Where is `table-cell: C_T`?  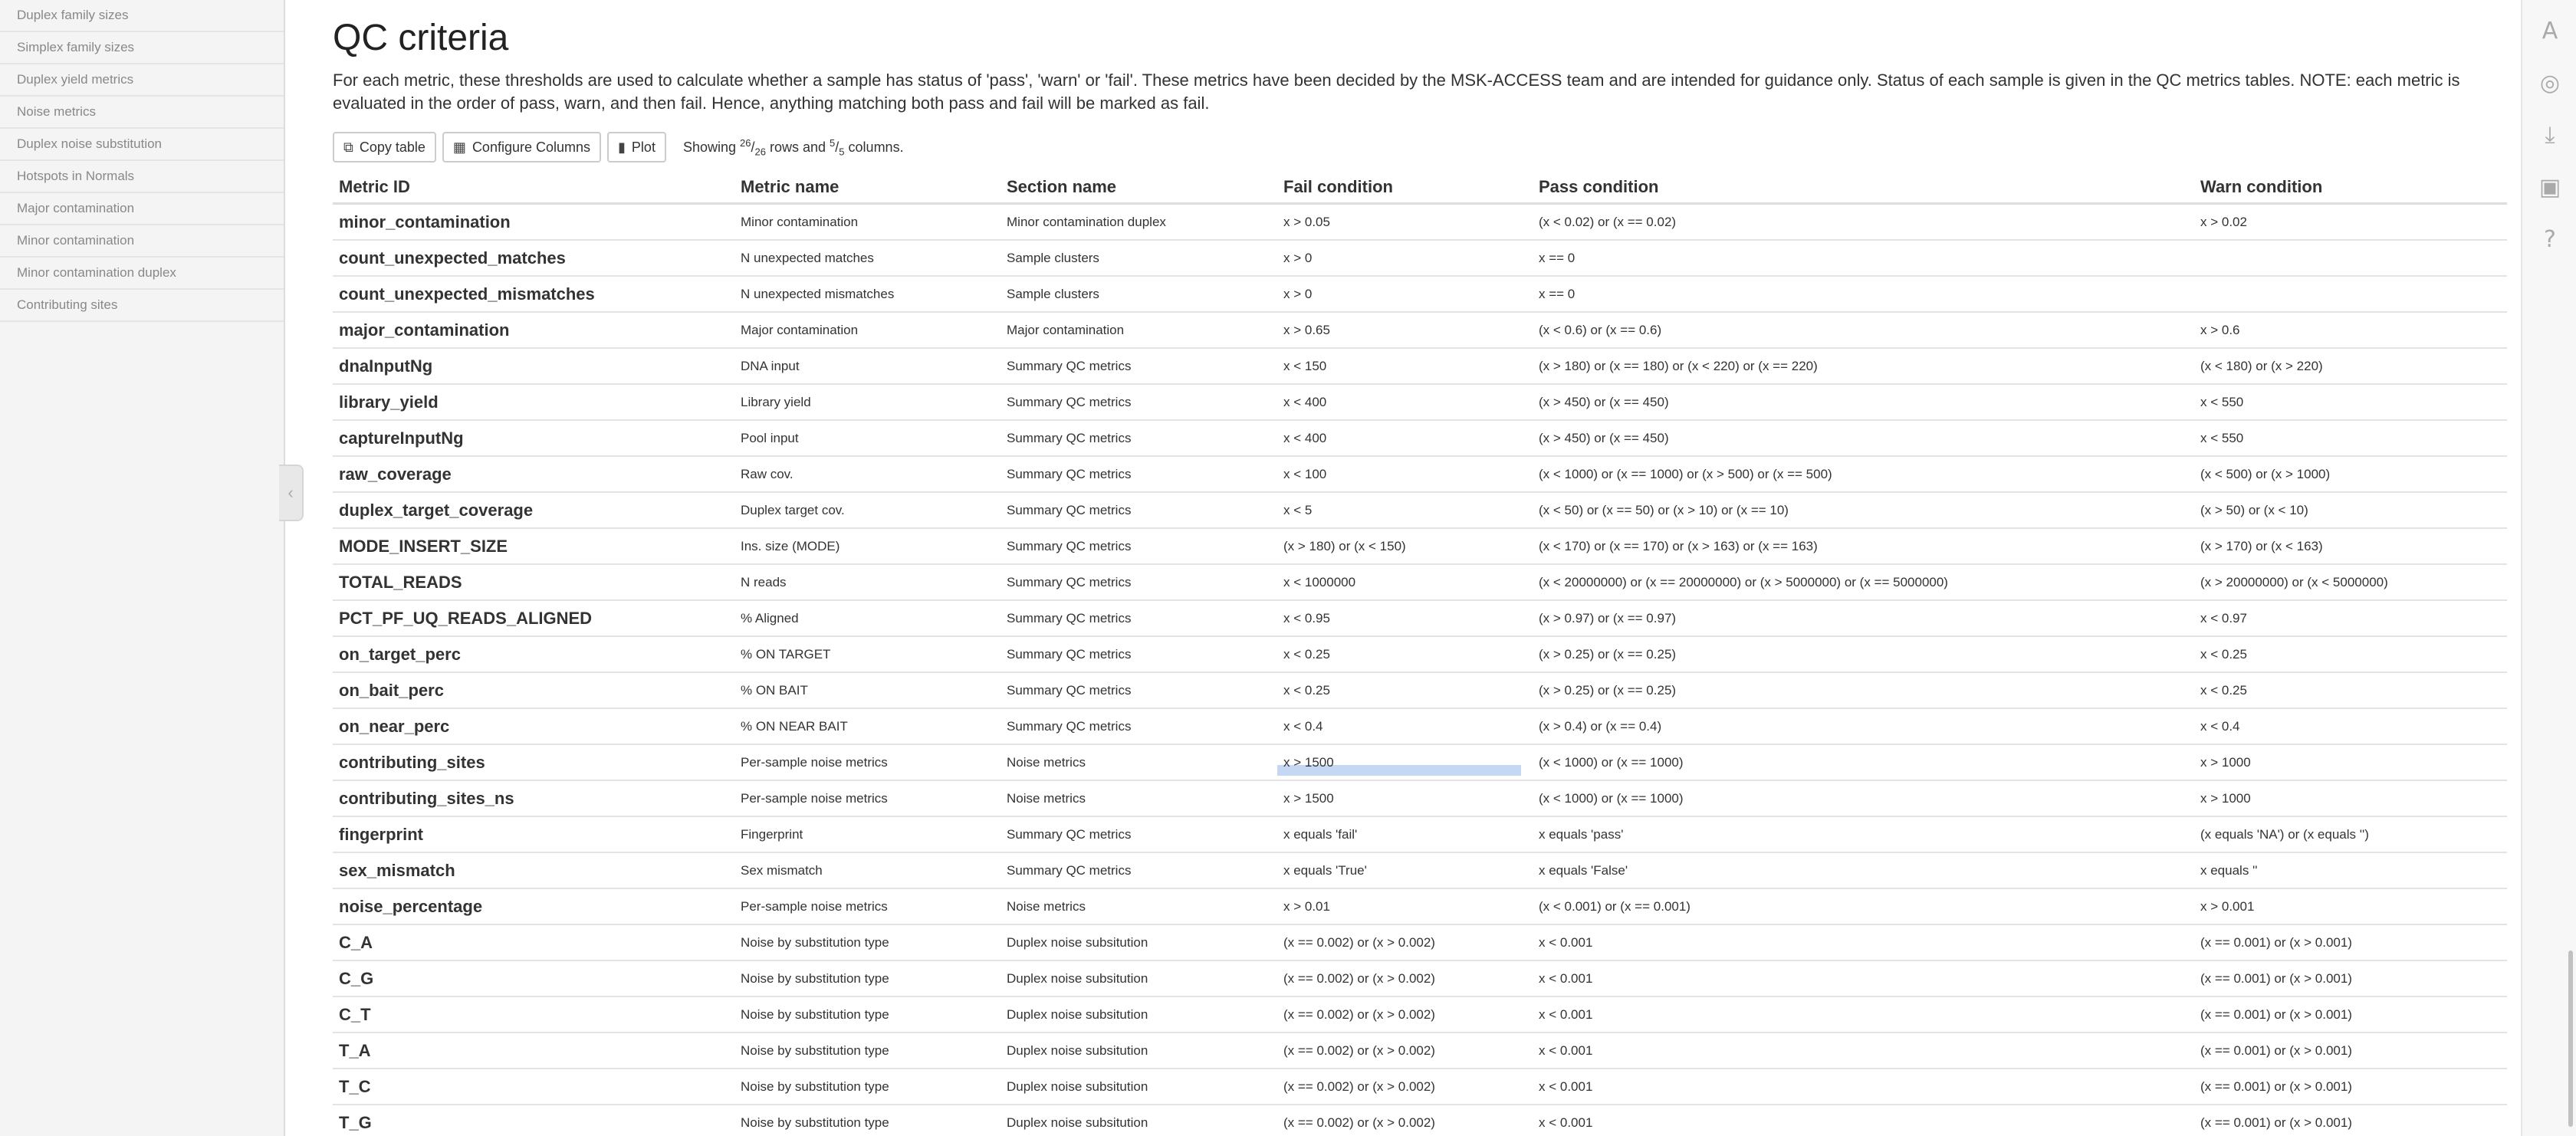 table-cell: C_T is located at coordinates (534, 1015).